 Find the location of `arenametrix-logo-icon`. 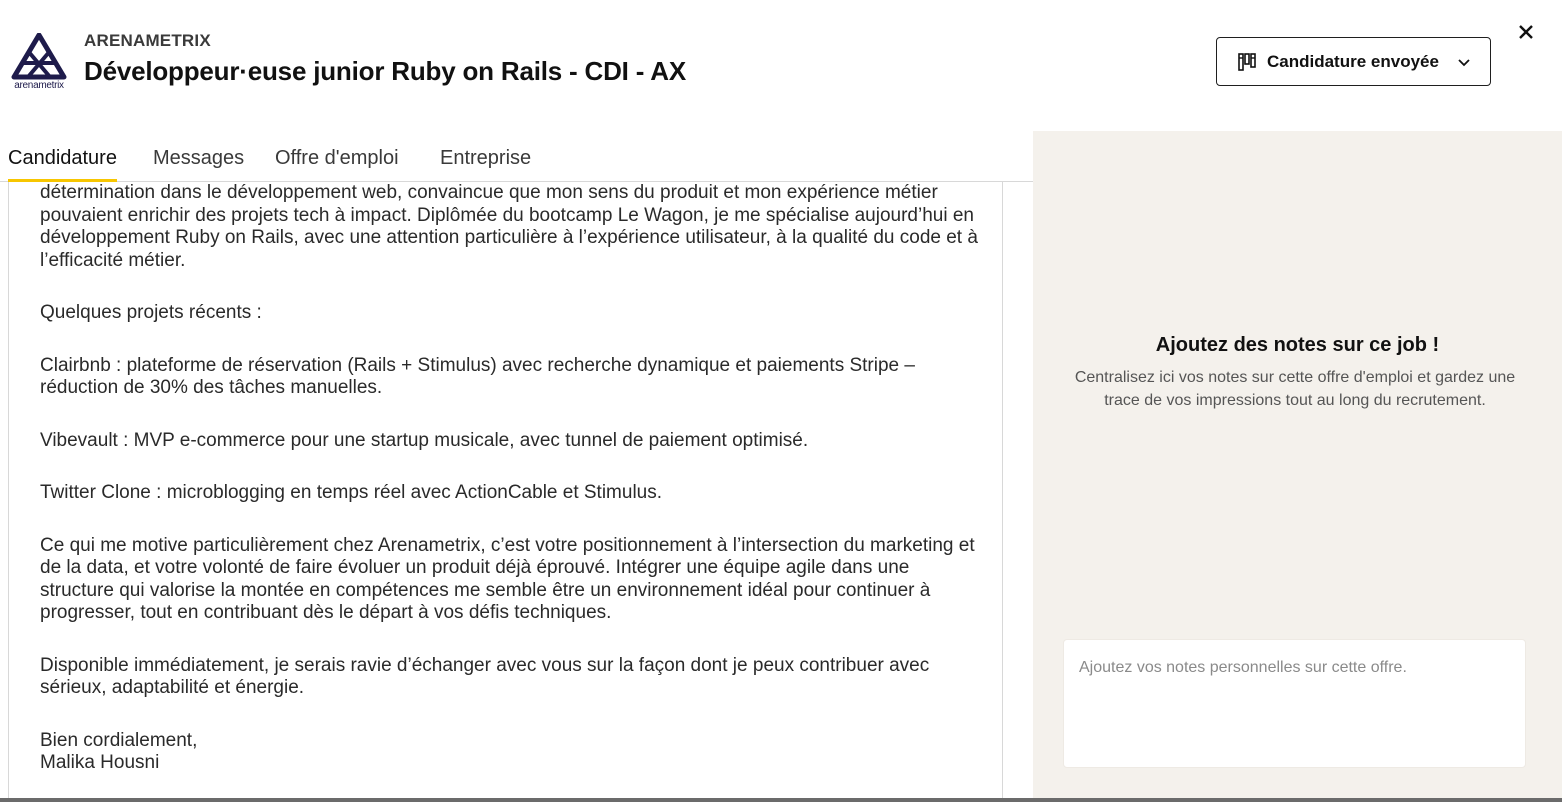

arenametrix-logo-icon is located at coordinates (39, 56).